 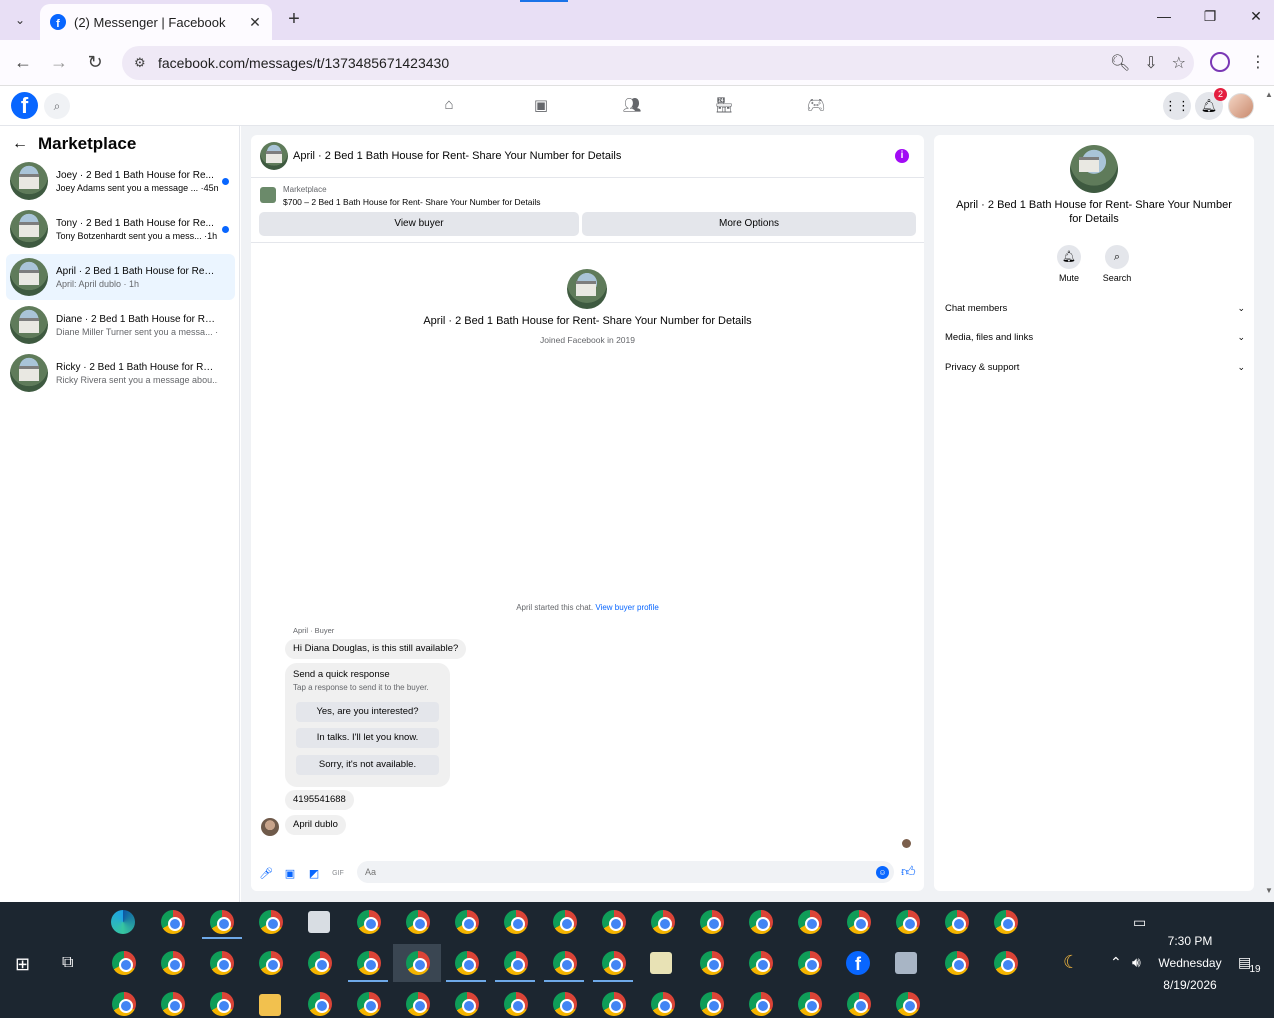 What do you see at coordinates (59, 62) in the screenshot?
I see `forward-arrow-icon: →` at bounding box center [59, 62].